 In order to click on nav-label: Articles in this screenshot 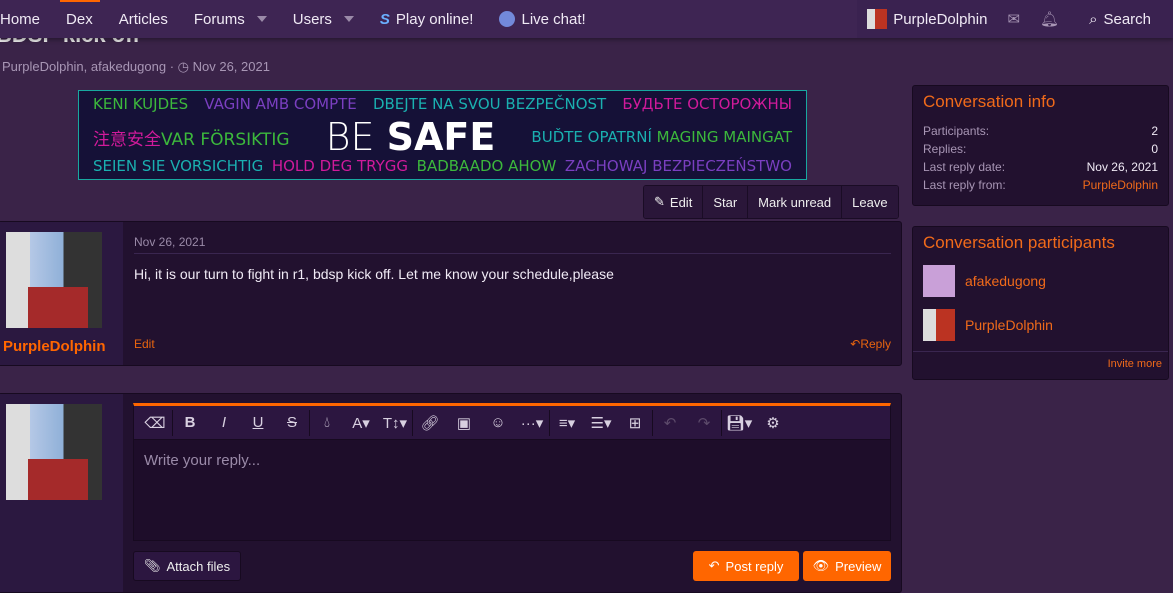, I will do `click(143, 19)`.